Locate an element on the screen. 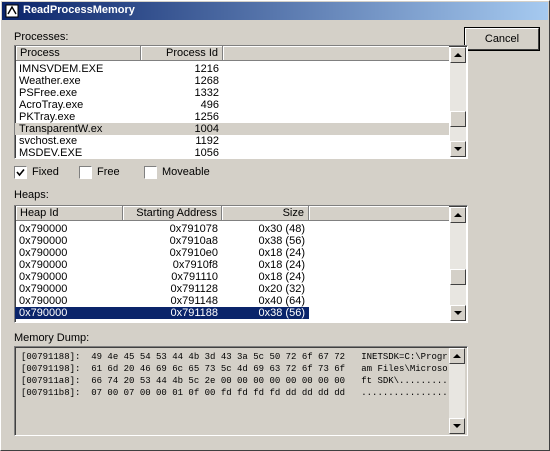 The height and width of the screenshot is (451, 550). starting-address: 0x7910e0 is located at coordinates (193, 253).